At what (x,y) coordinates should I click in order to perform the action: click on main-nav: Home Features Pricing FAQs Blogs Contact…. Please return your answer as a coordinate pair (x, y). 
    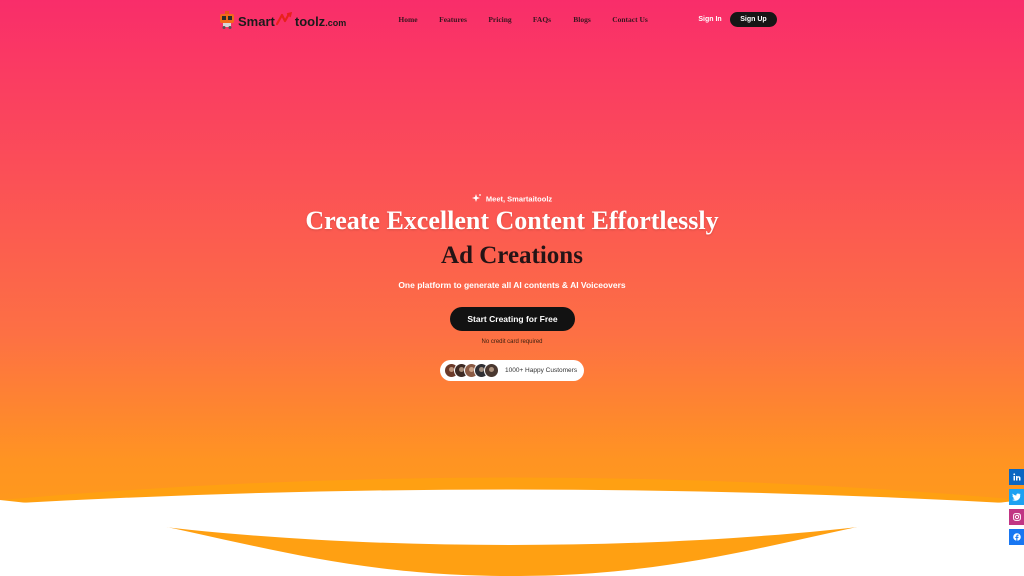
    Looking at the image, I should click on (512, 21).